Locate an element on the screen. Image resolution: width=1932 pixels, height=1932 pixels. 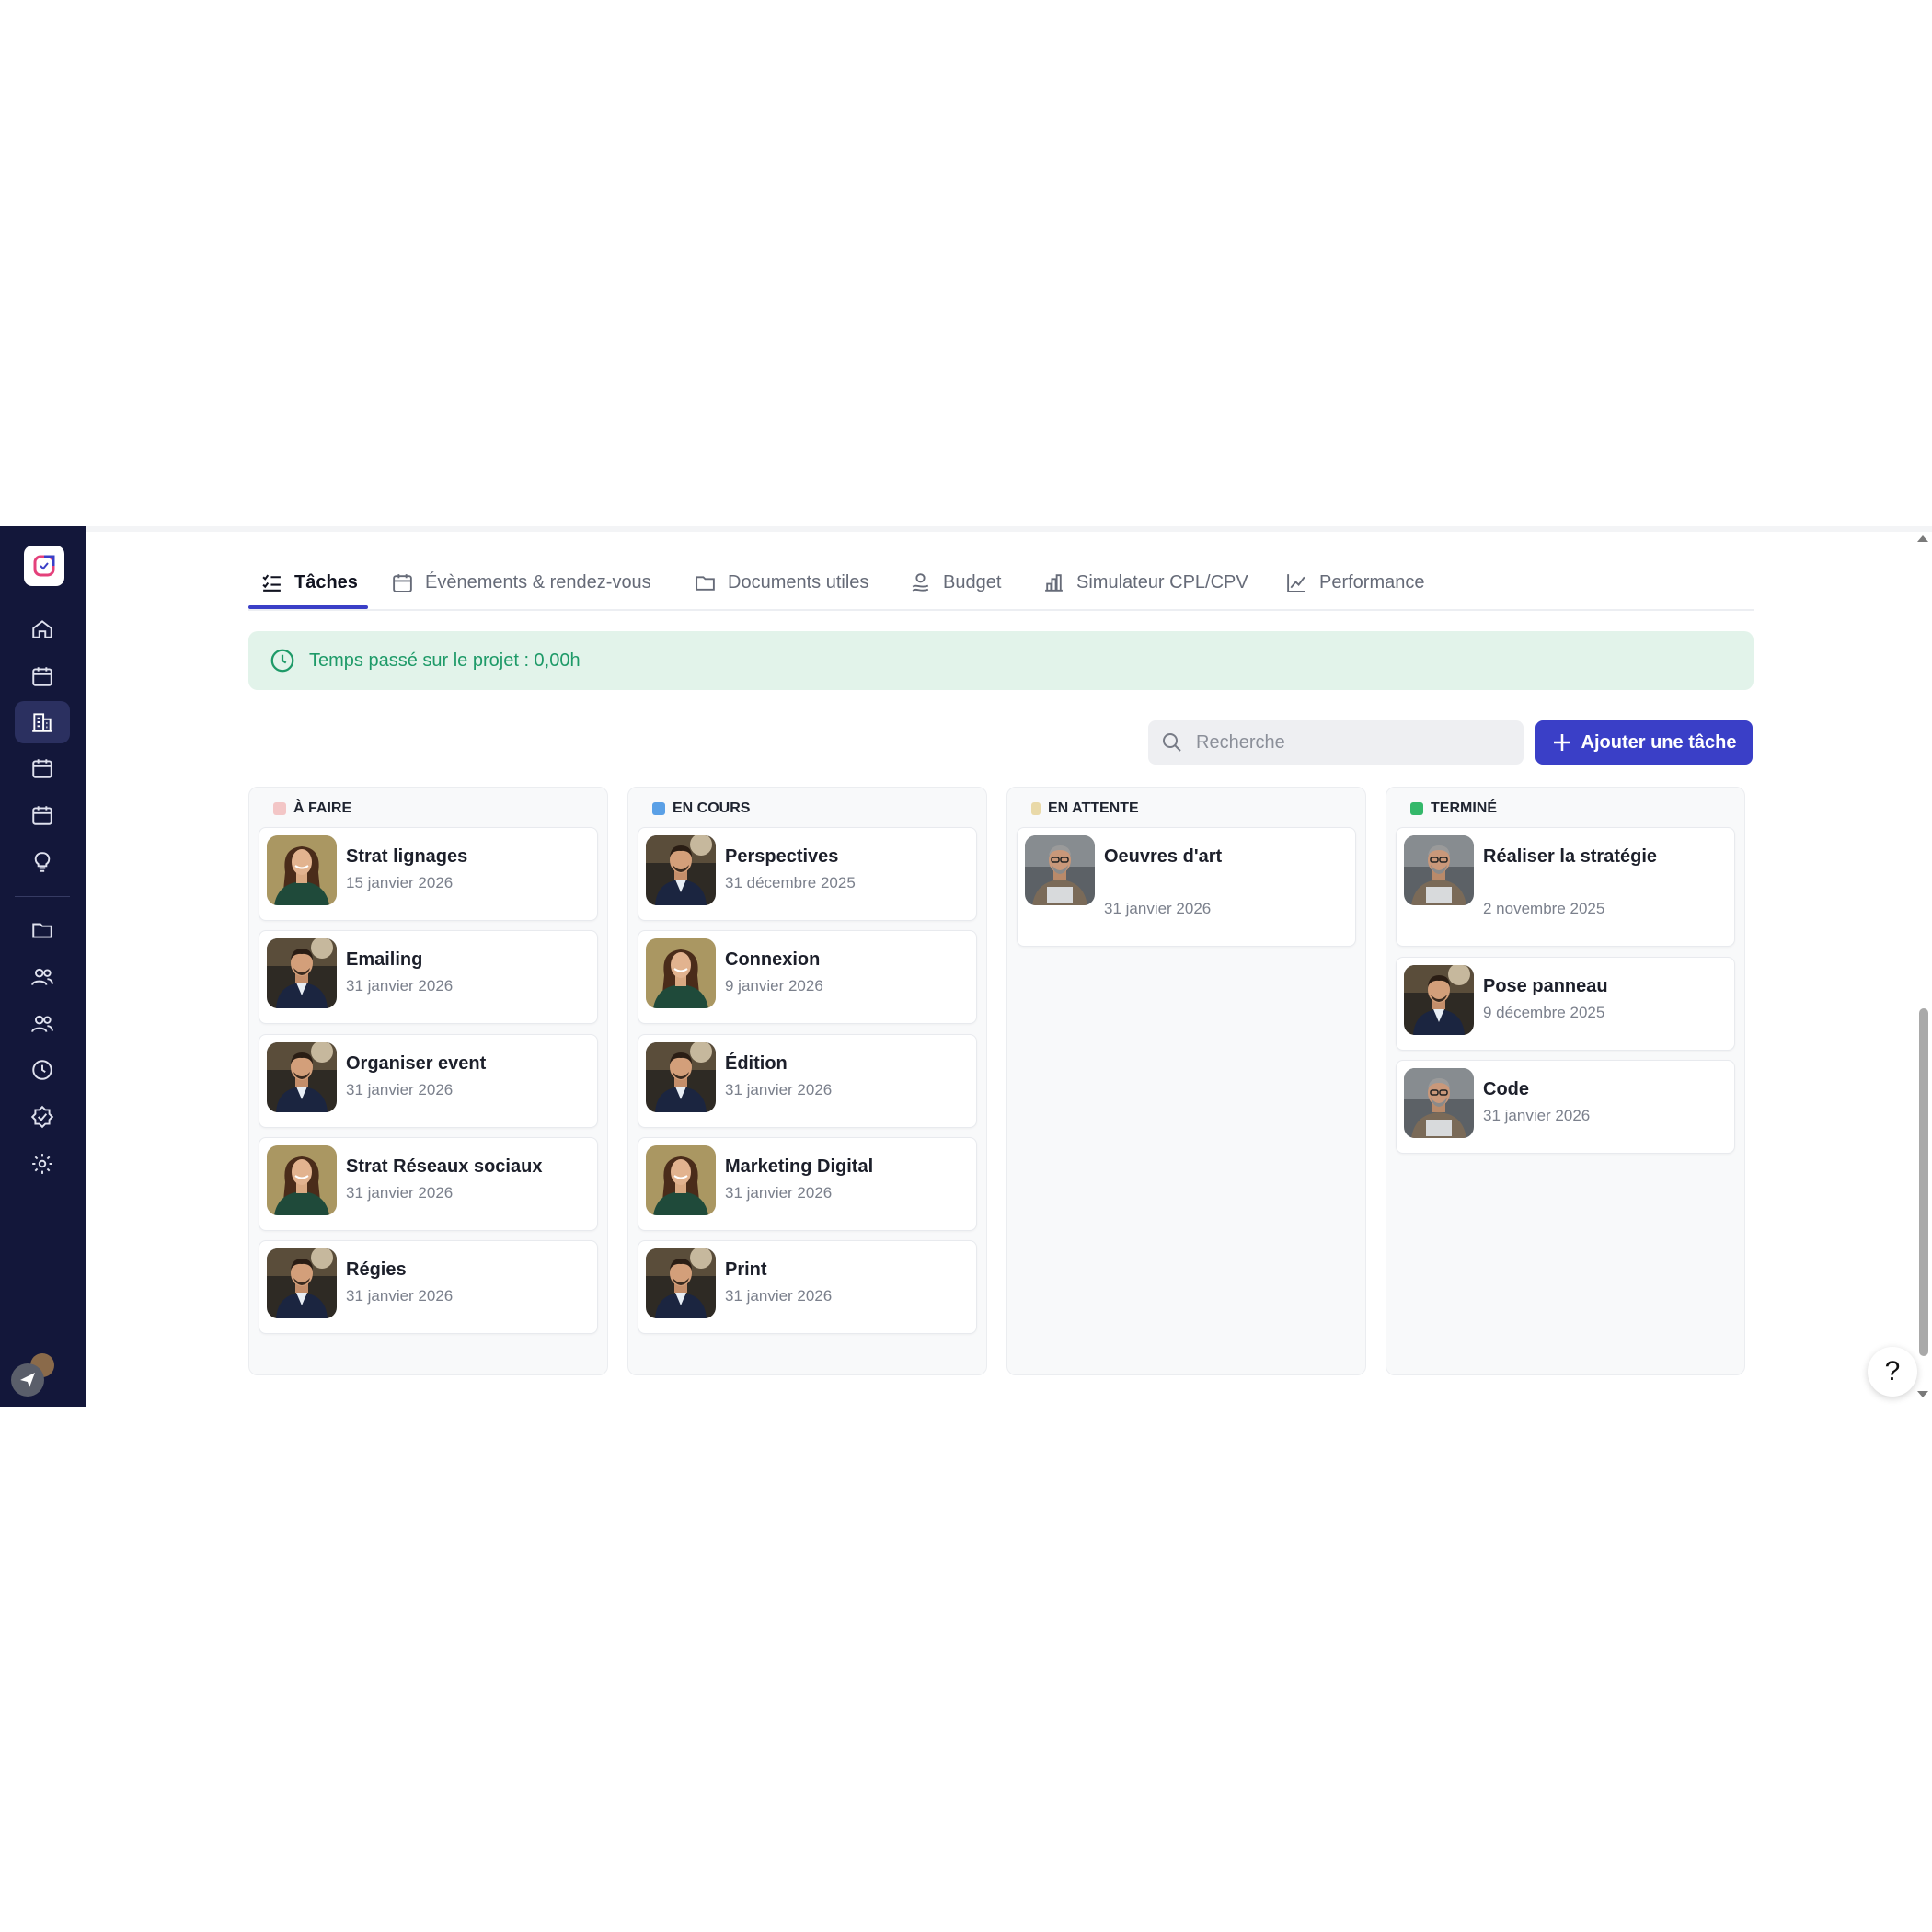
task-card: Emailing 31 janvier 2026 is located at coordinates (428, 977).